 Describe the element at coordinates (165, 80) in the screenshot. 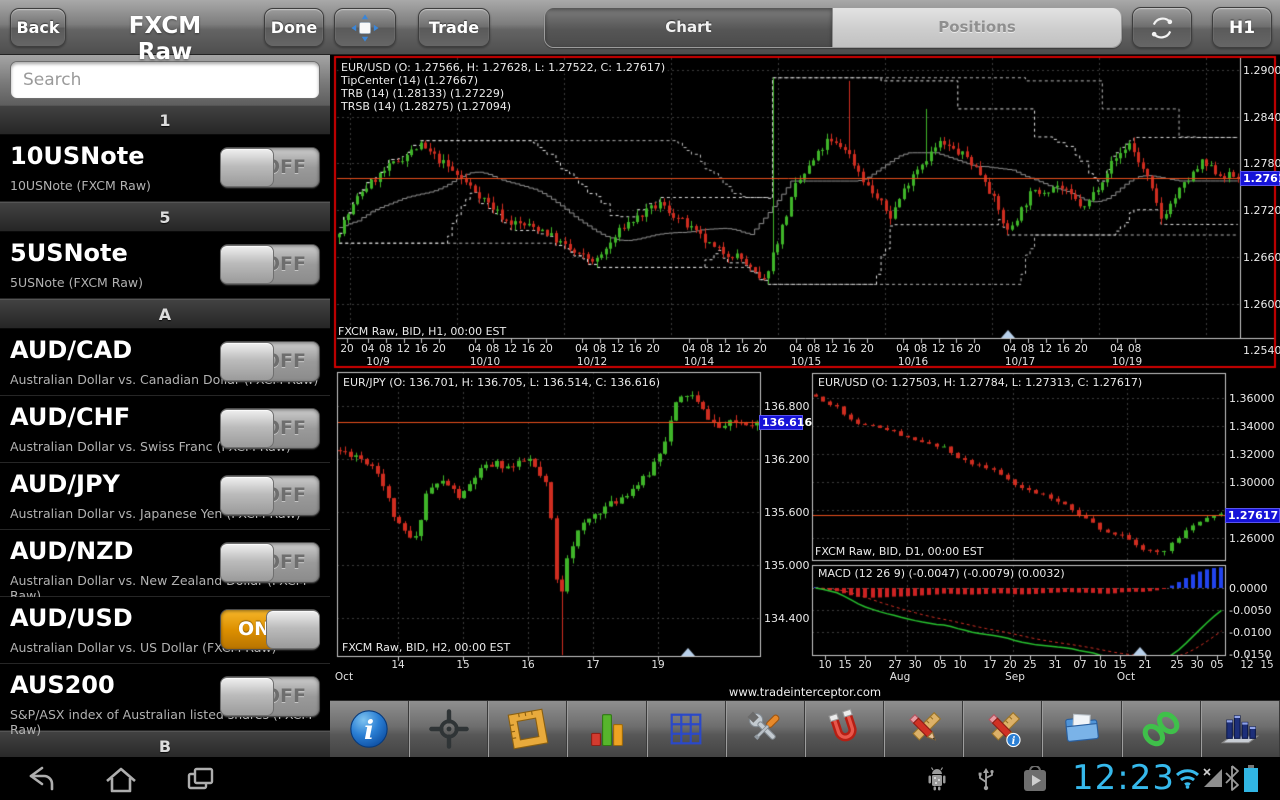

I see `search-input` at that location.